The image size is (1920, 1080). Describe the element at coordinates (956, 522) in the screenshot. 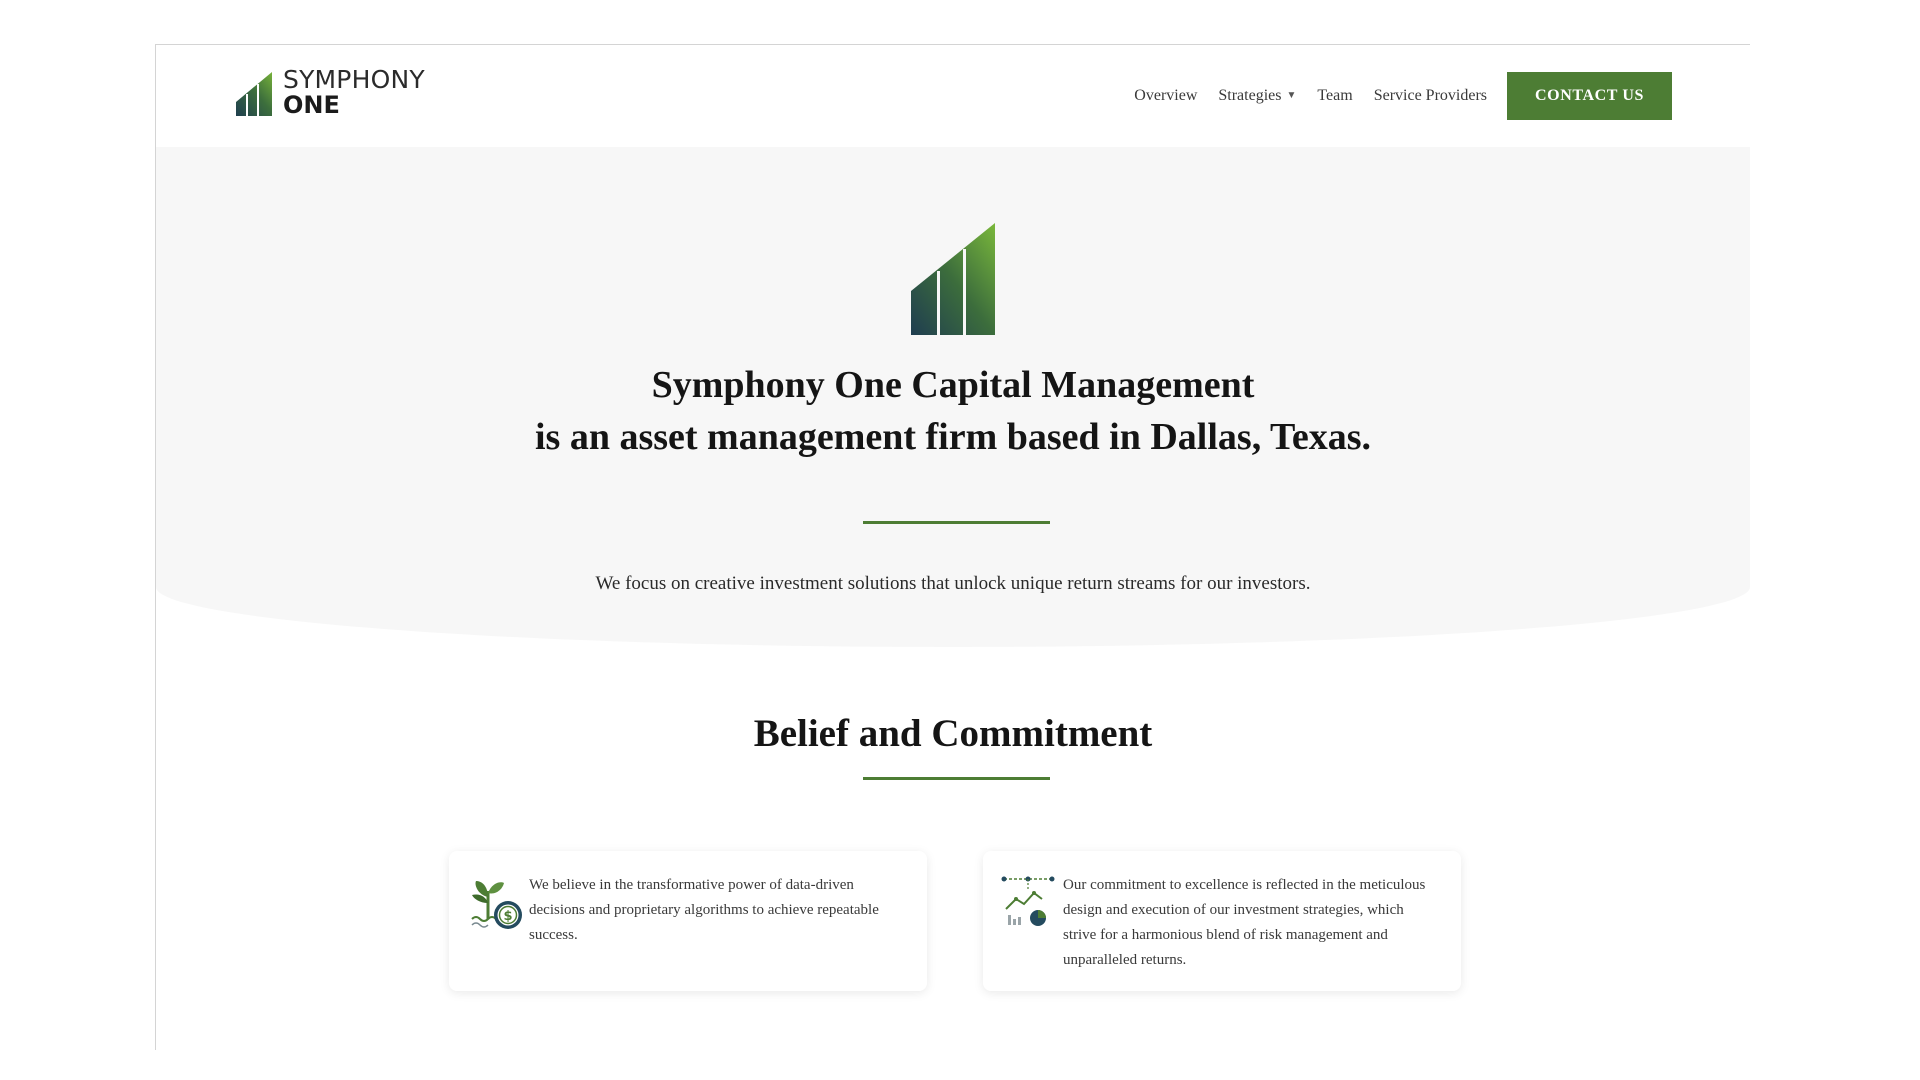

I see `hero-divider` at that location.